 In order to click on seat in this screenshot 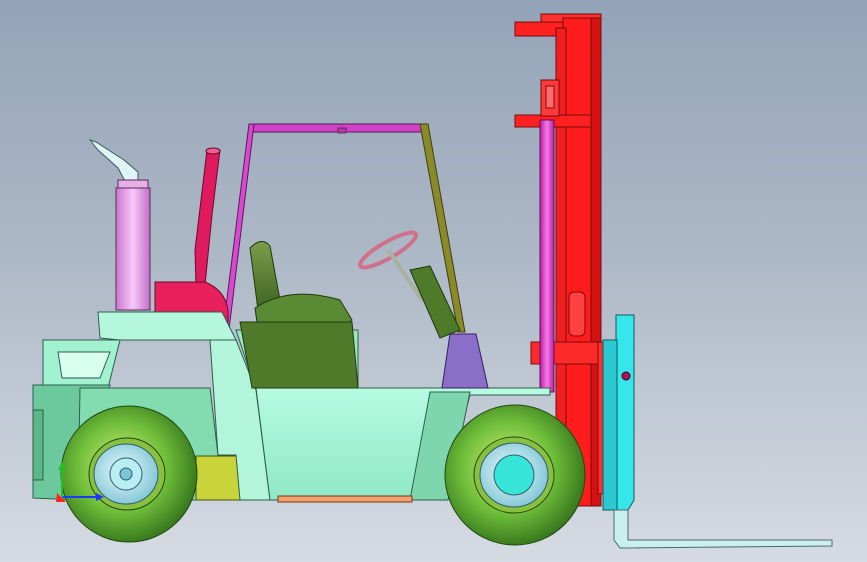, I will do `click(299, 315)`.